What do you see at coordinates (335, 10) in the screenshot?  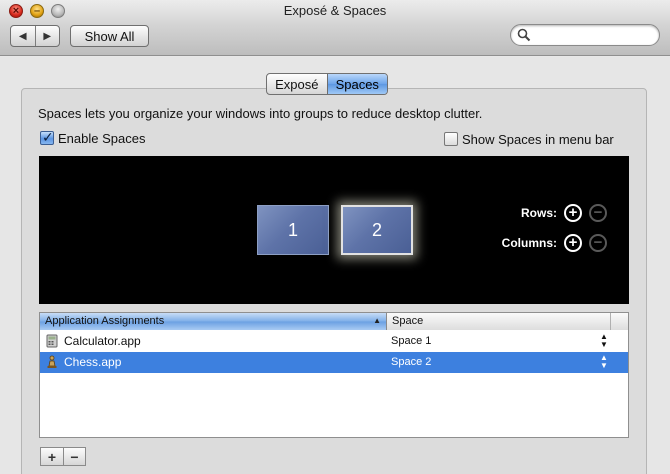 I see `window-title: Exposé & Spaces` at bounding box center [335, 10].